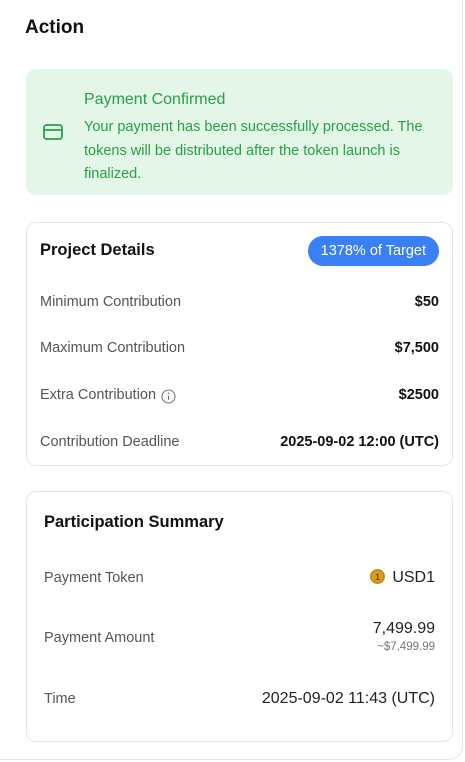 This screenshot has height=762, width=465. I want to click on usd1-token-icon: 1, so click(378, 576).